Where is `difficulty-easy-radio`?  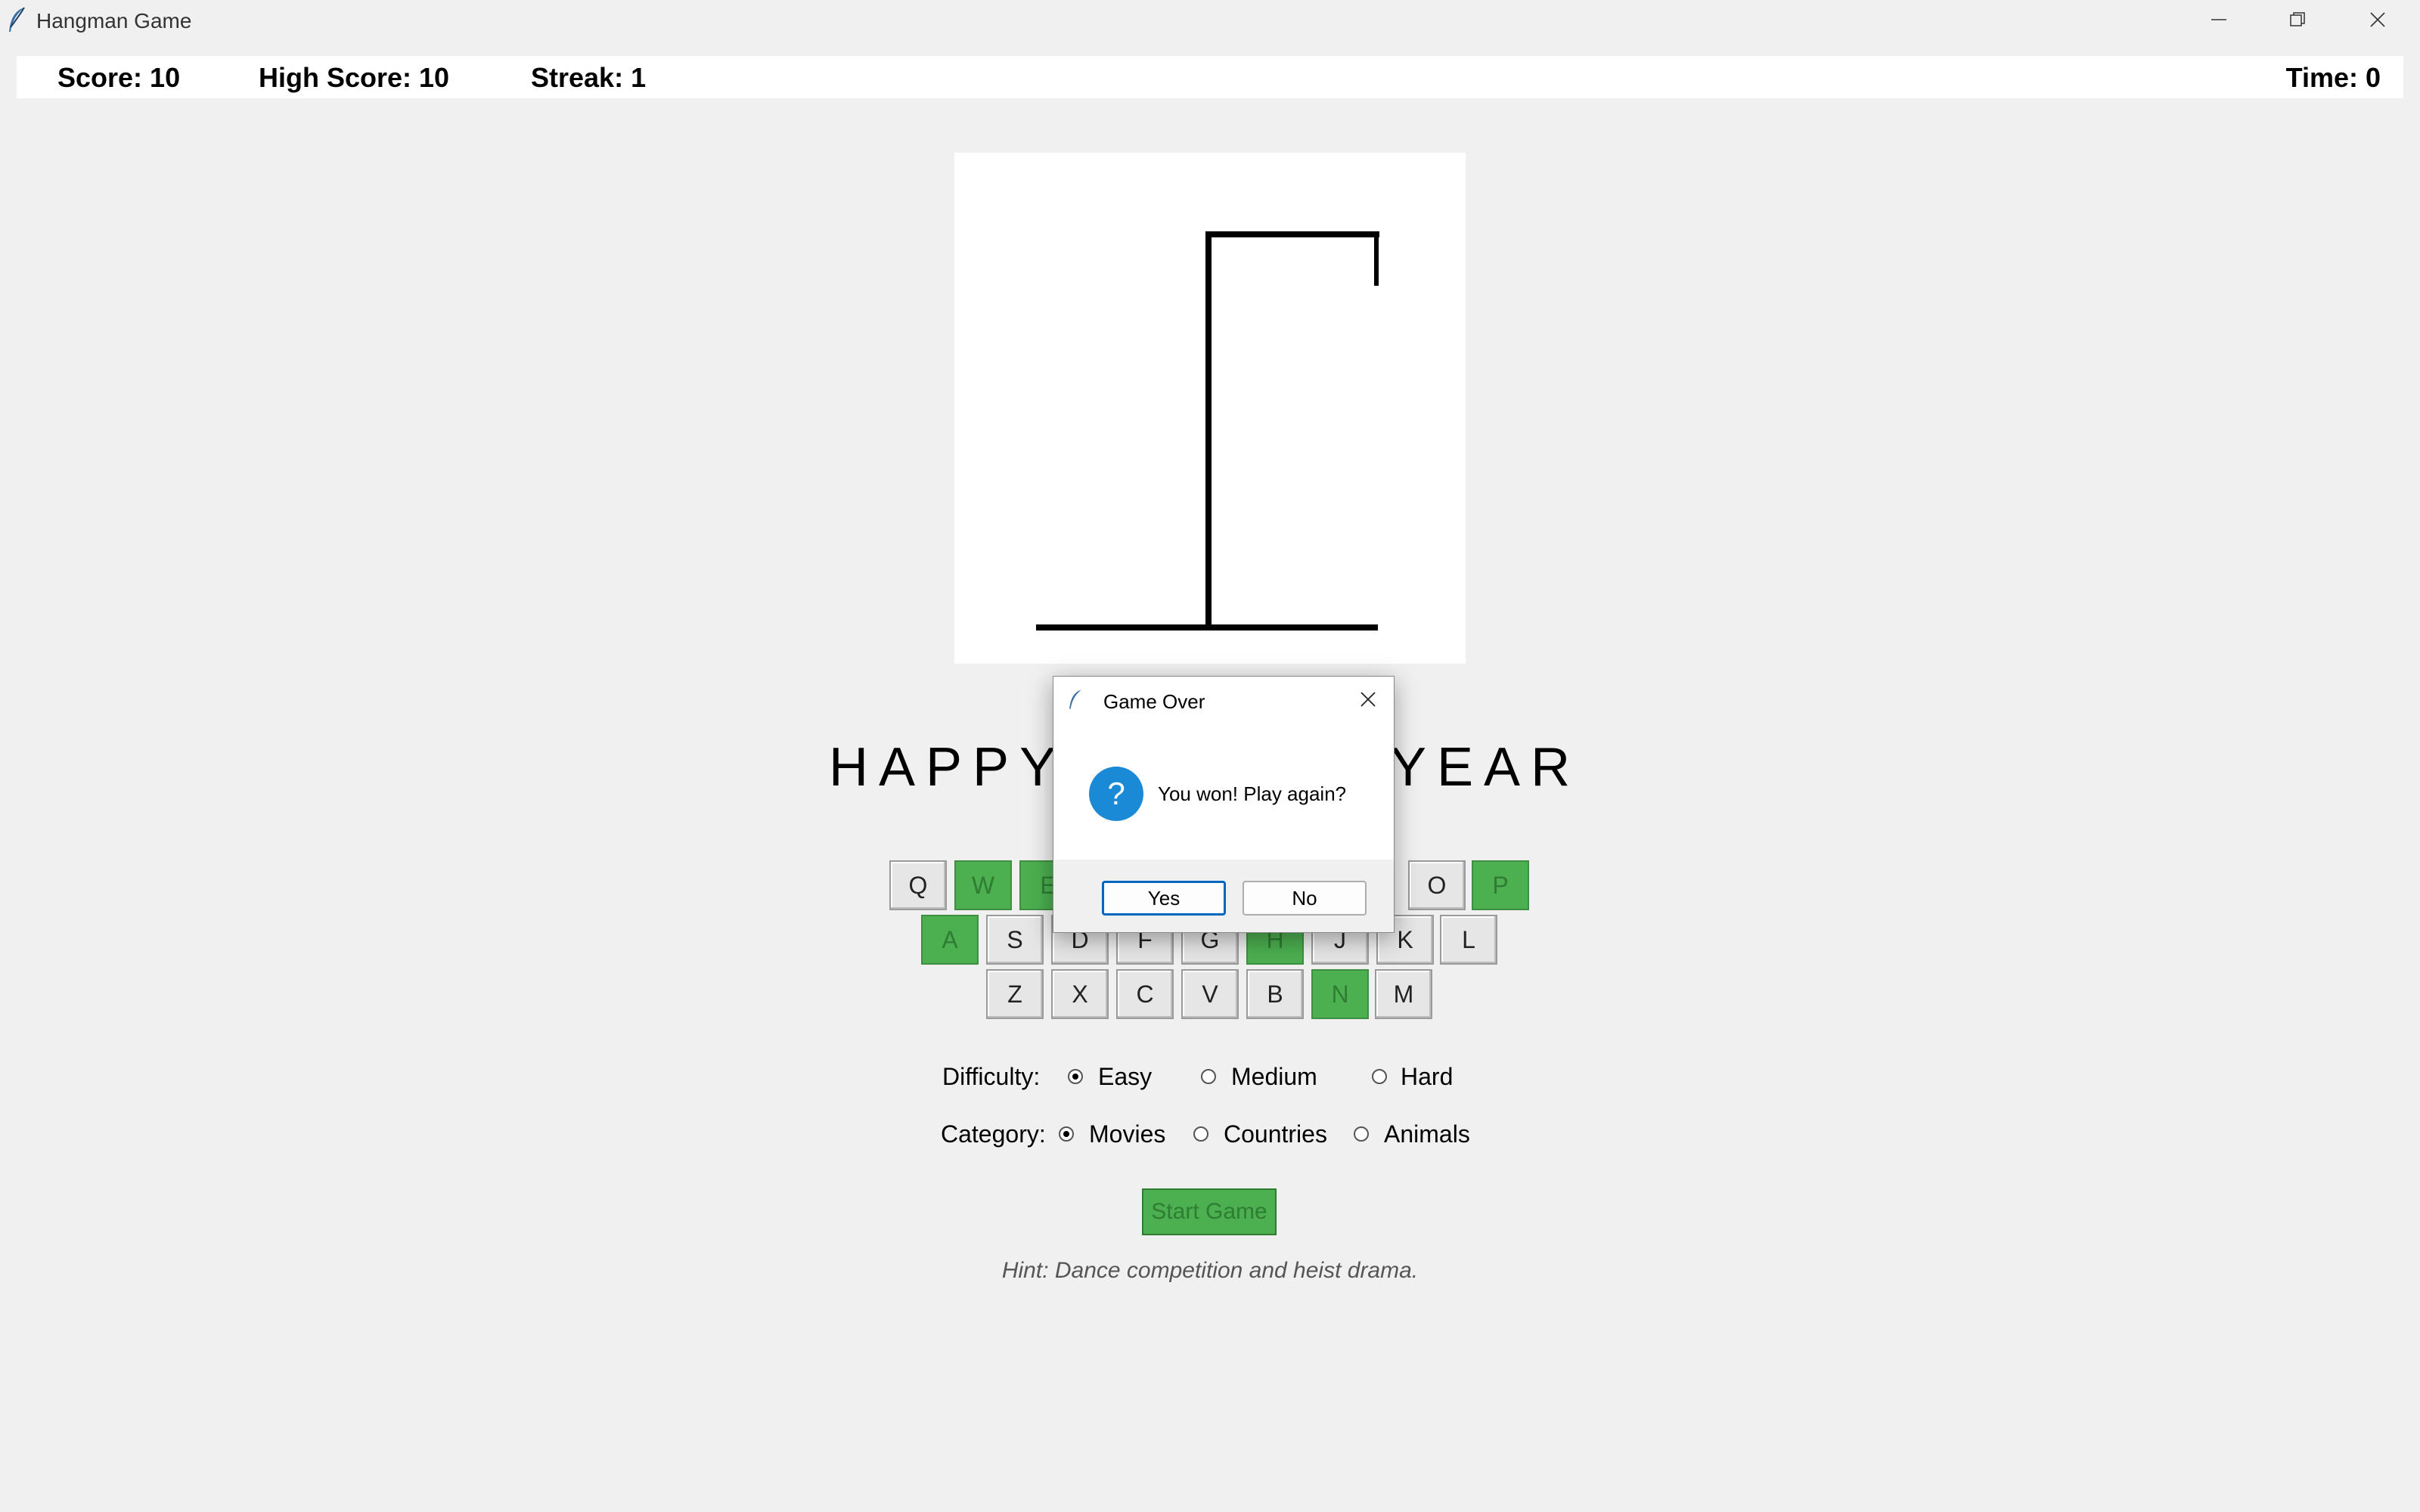
difficulty-easy-radio is located at coordinates (1075, 1076).